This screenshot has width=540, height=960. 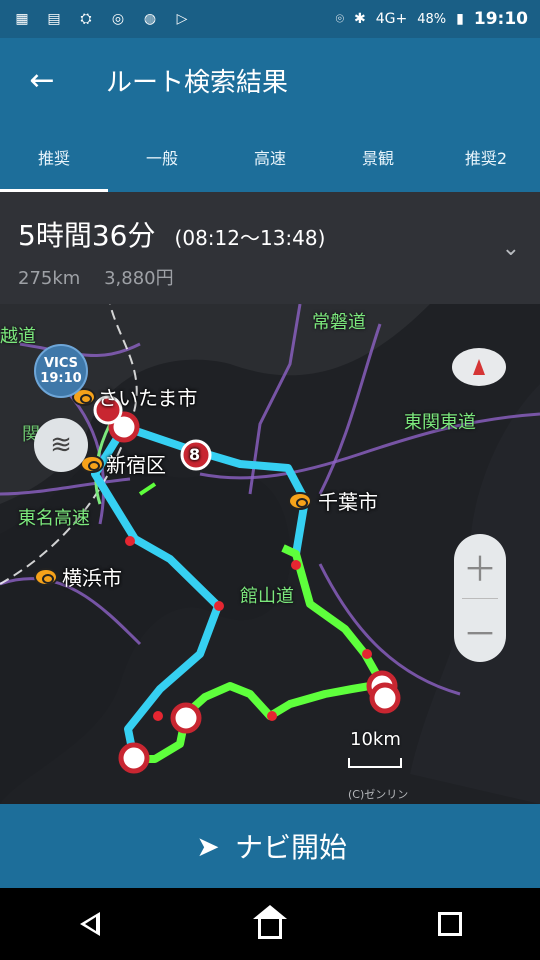 I want to click on city-label-saitama: さいたま市, so click(x=148, y=398).